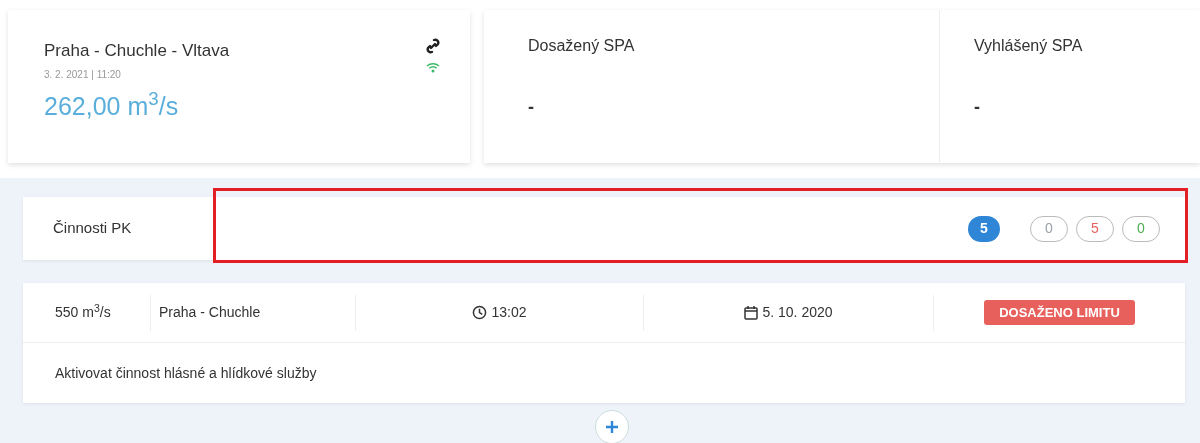  What do you see at coordinates (252, 312) in the screenshot?
I see `limit-place: Praha - Chuchle` at bounding box center [252, 312].